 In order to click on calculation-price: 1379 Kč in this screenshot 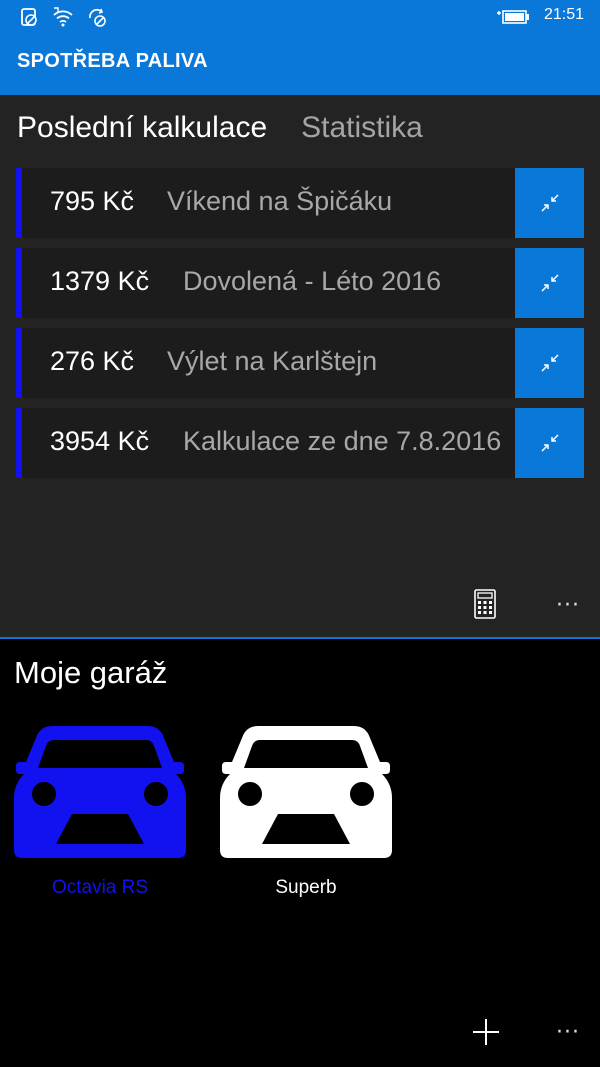, I will do `click(100, 281)`.